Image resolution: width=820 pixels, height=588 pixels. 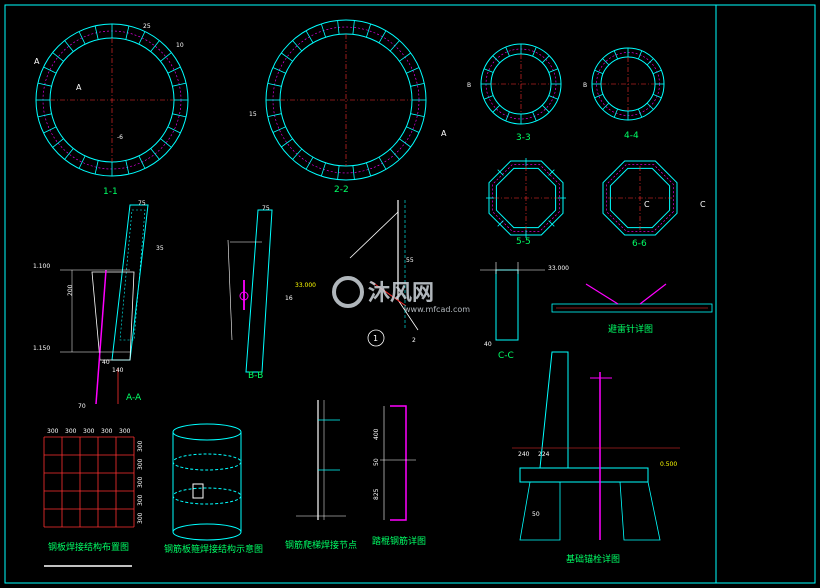 I want to click on dim-6: -6, so click(x=120, y=137).